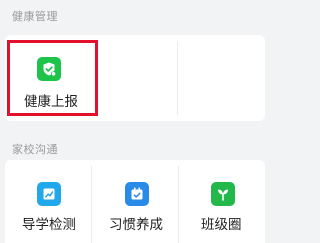  What do you see at coordinates (137, 194) in the screenshot?
I see `calendar-check-icon` at bounding box center [137, 194].